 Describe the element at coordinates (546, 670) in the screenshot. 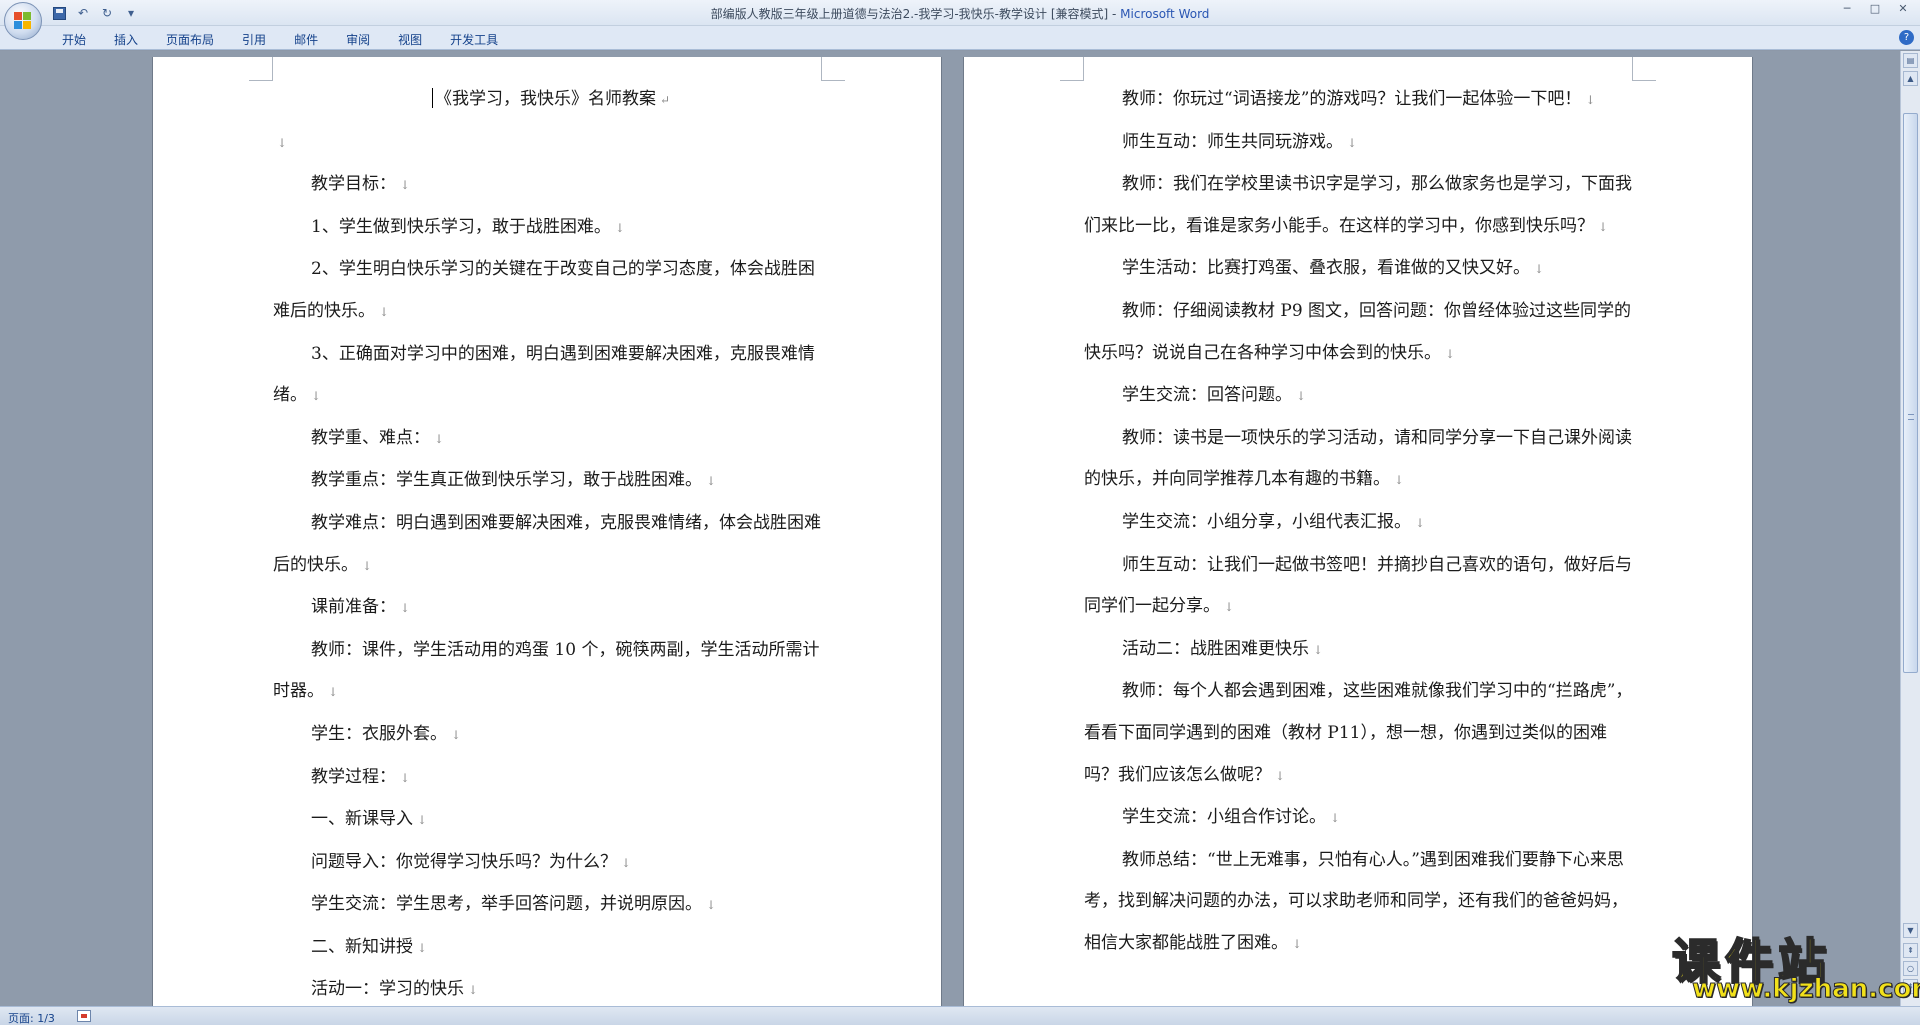

I see `paragraph-text: 教师：课件，学生活动用的鸡蛋 10 个，碗筷两副，学生活动所需计时器。` at that location.